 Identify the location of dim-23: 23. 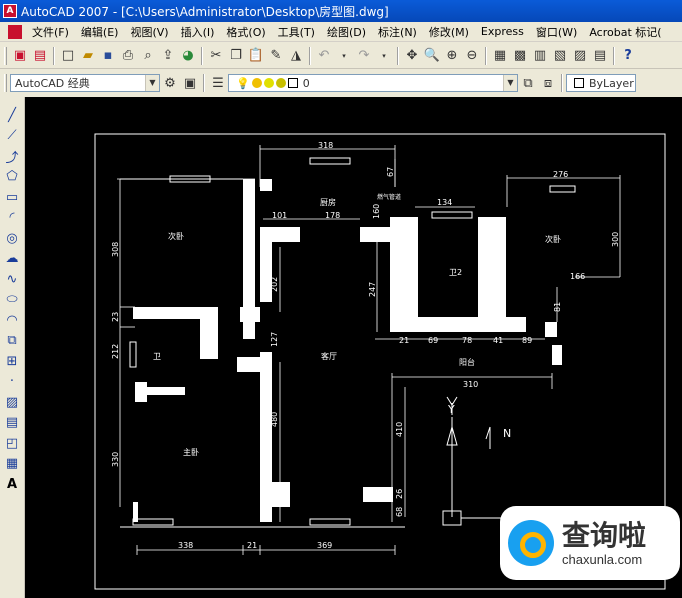
(115, 317).